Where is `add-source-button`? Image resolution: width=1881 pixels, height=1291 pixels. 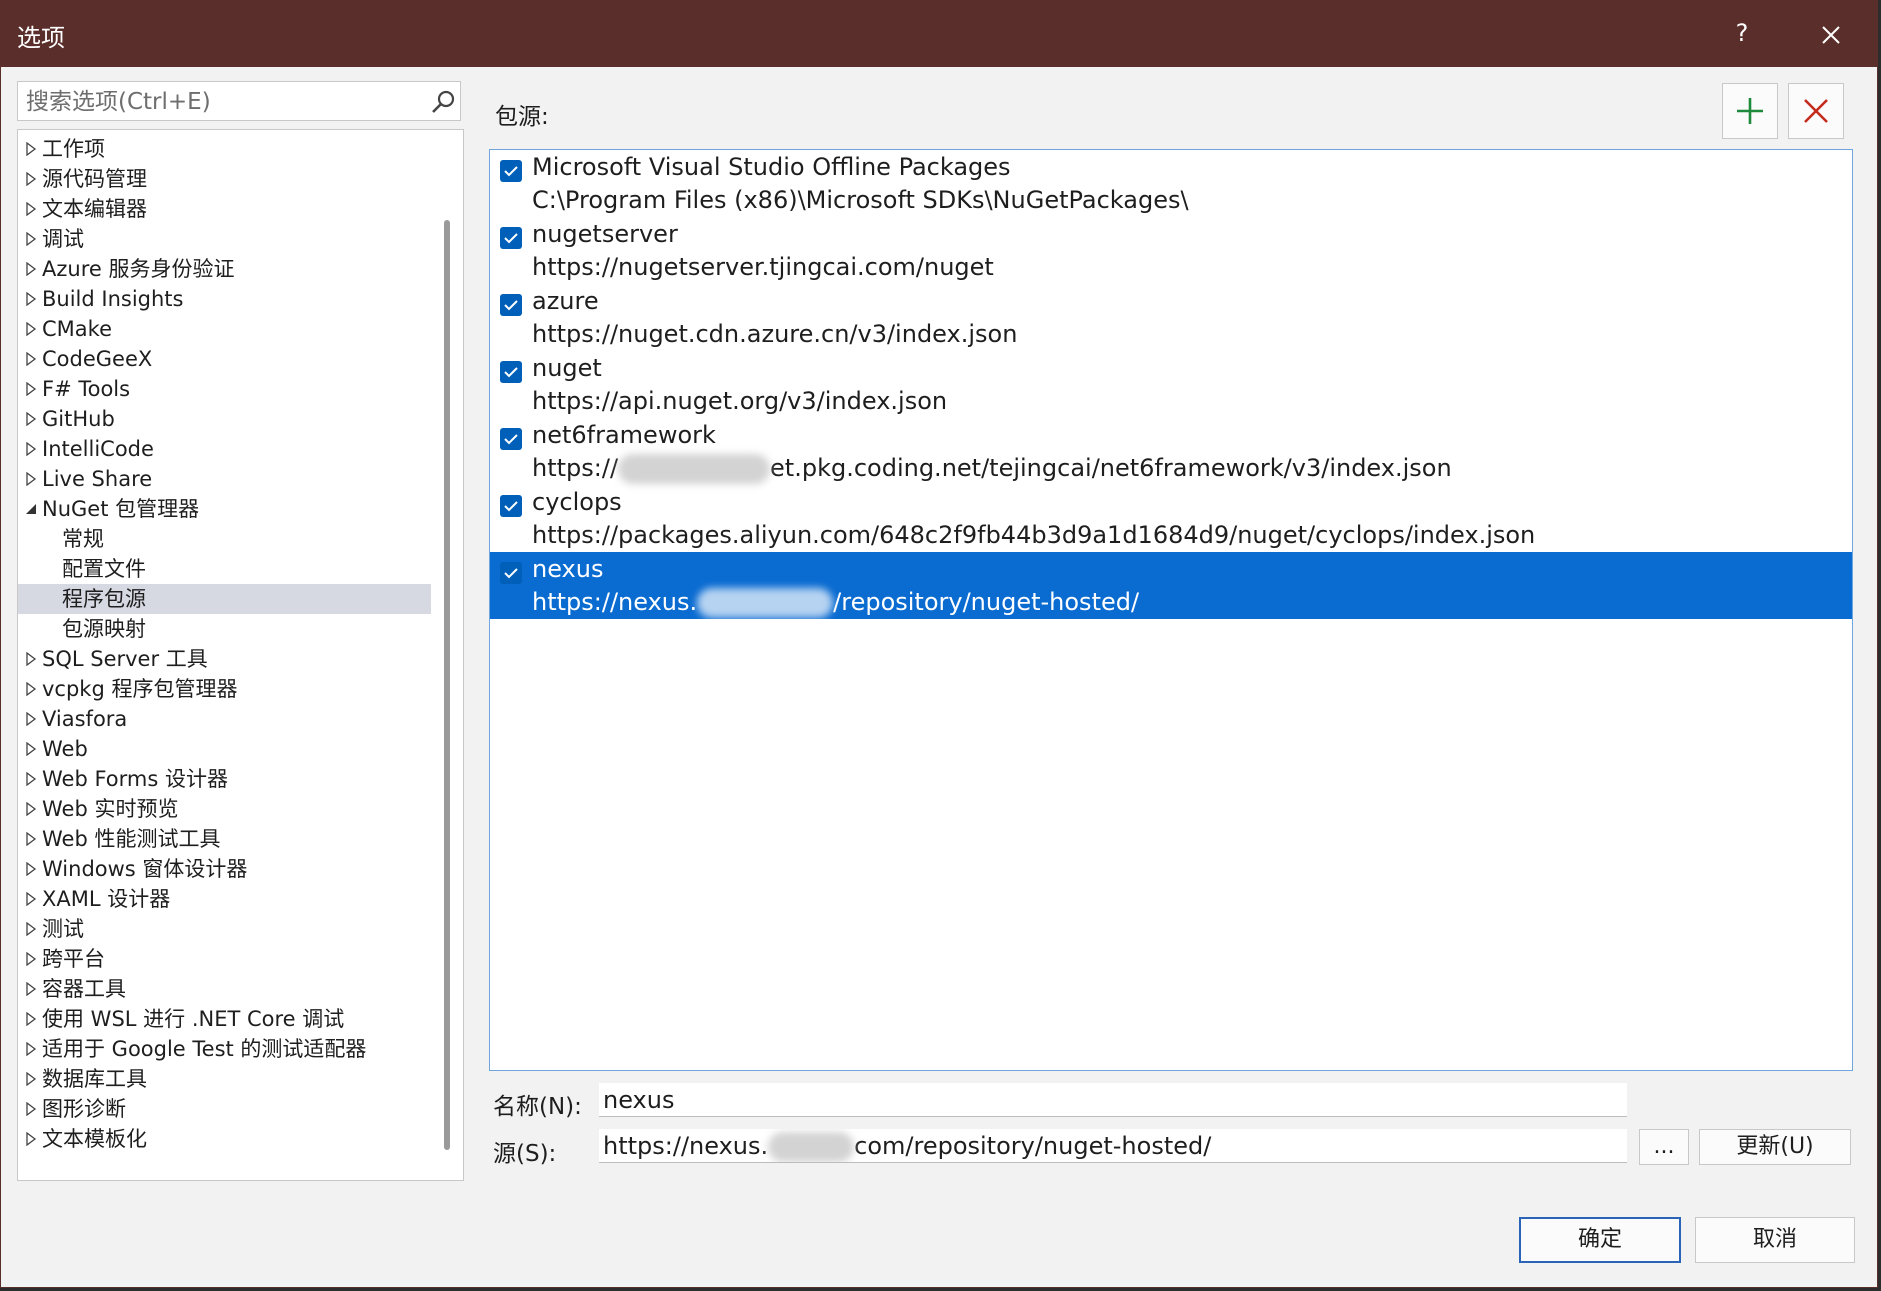
add-source-button is located at coordinates (1750, 111).